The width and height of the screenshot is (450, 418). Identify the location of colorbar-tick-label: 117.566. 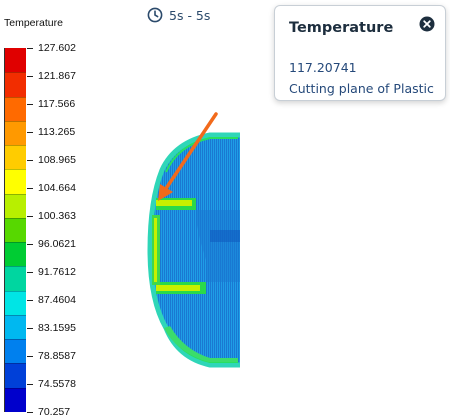
(57, 104).